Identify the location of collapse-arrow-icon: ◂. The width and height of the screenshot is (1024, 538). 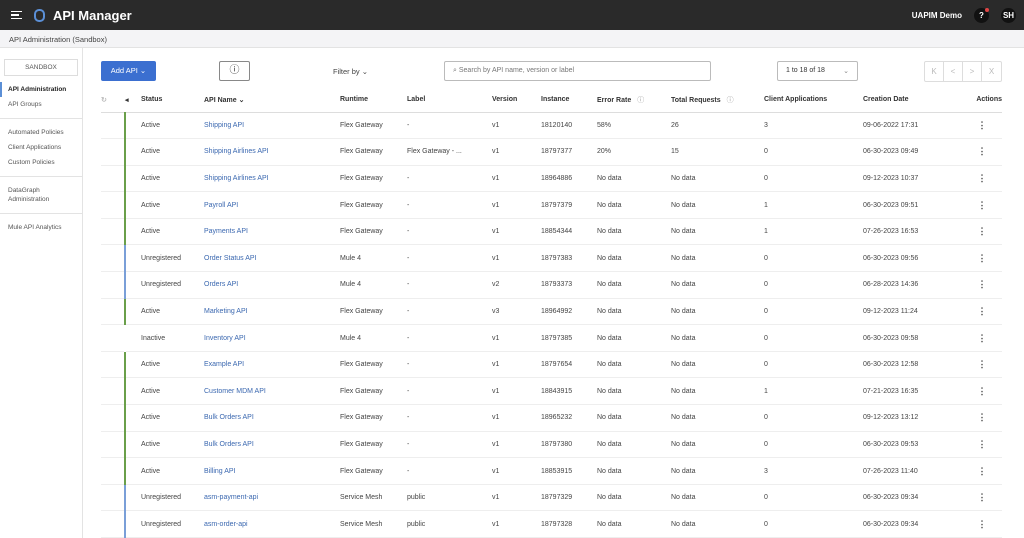
(133, 100).